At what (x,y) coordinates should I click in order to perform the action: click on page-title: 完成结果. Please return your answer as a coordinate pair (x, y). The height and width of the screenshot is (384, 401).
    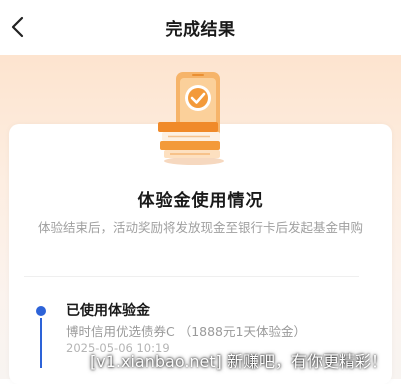
    Looking at the image, I should click on (200, 30).